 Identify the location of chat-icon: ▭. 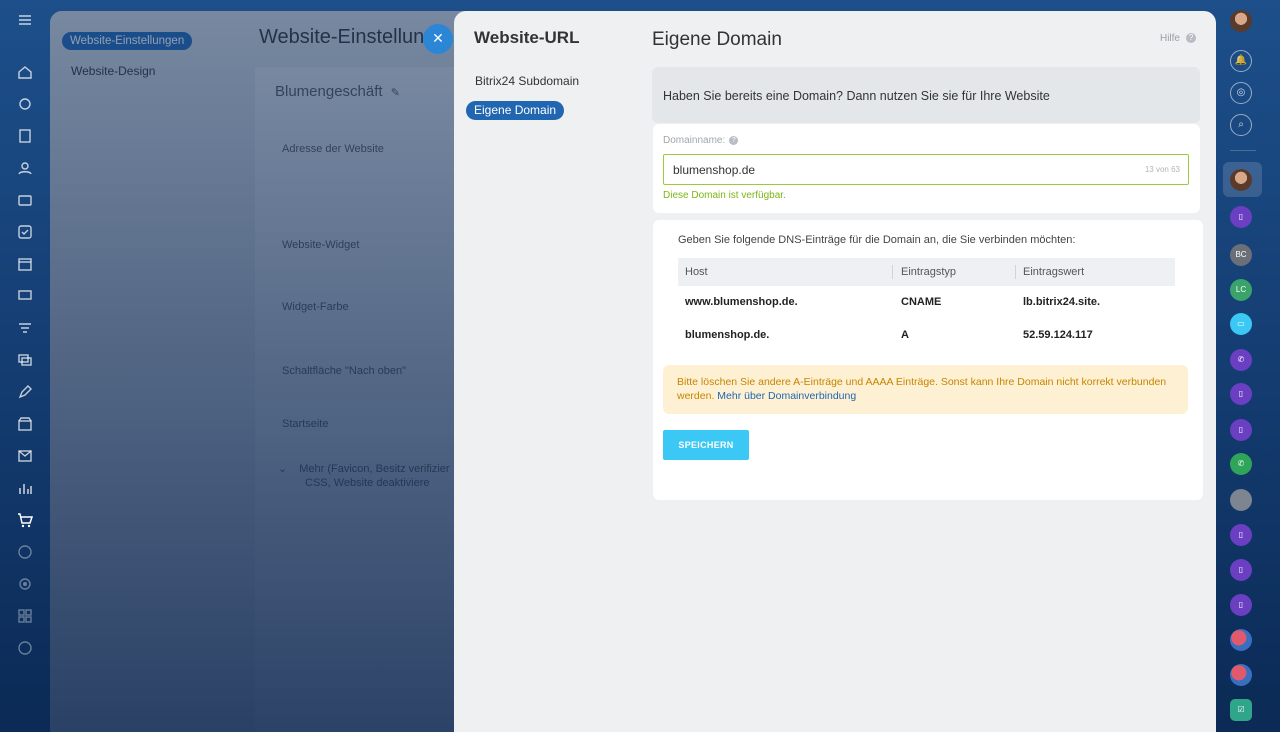
(1241, 324).